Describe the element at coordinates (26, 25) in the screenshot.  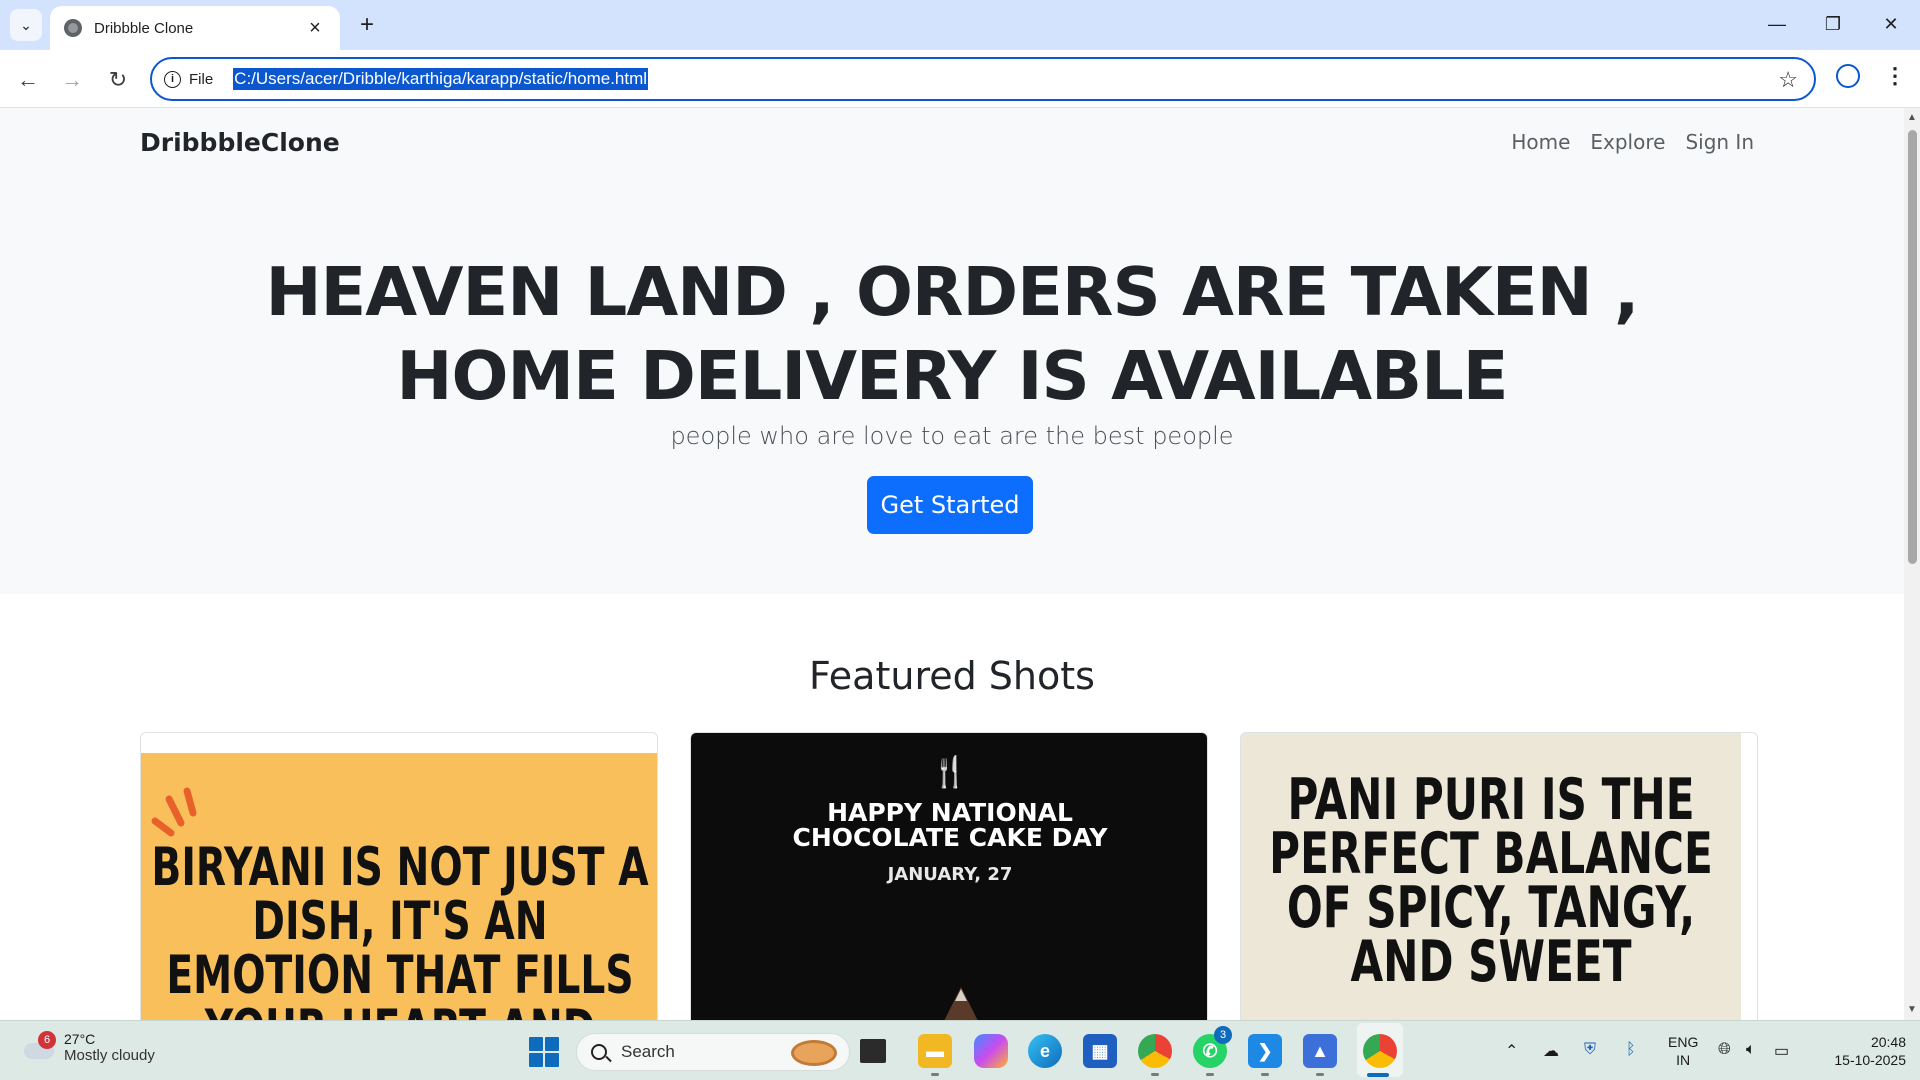
I see `tab-search-button: ⌄` at that location.